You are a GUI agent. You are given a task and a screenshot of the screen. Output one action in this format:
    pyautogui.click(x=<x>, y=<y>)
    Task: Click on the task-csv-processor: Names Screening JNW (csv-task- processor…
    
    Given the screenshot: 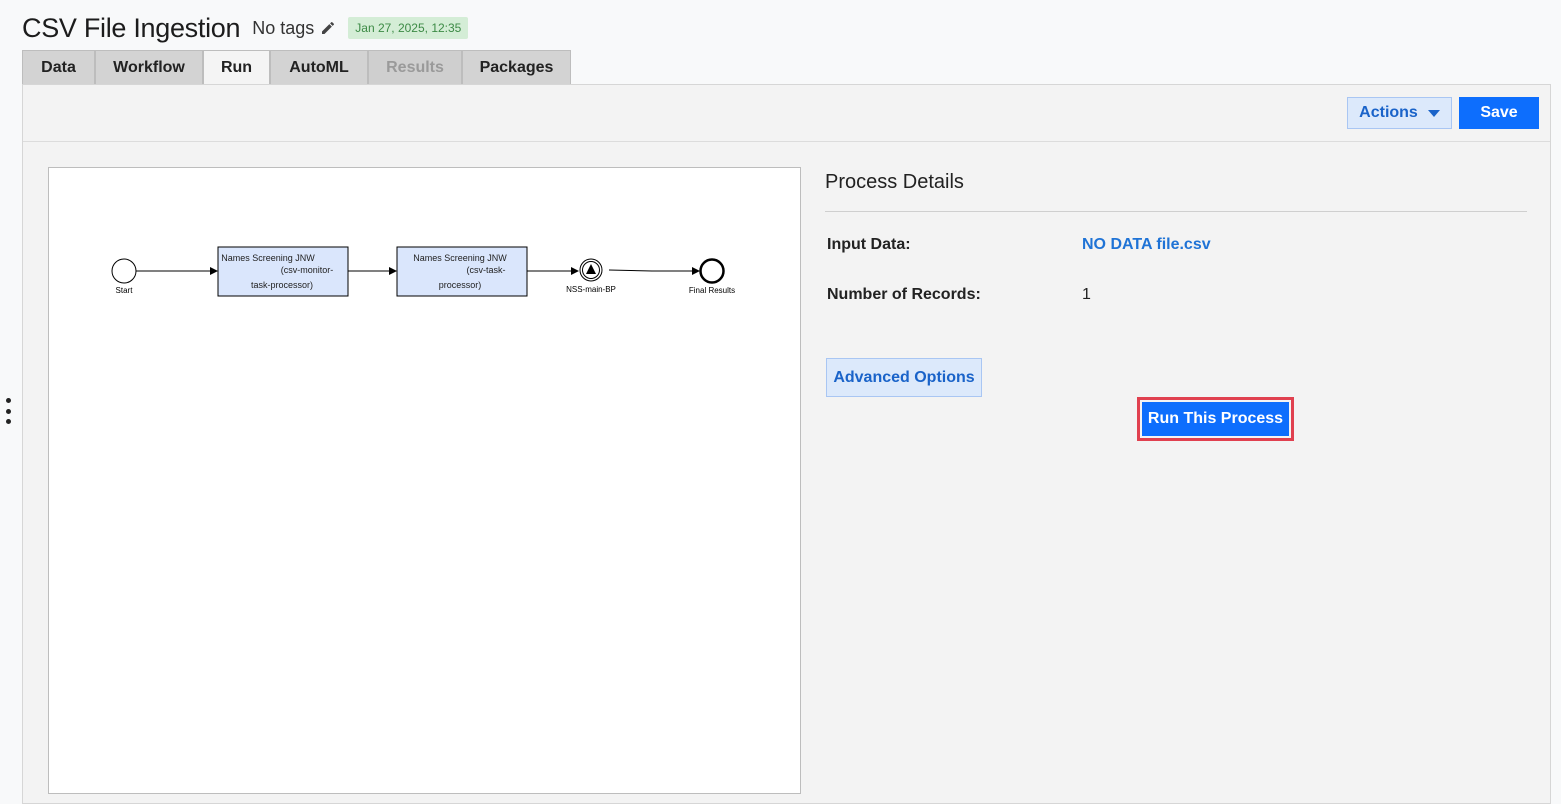 What is the action you would take?
    pyautogui.click(x=462, y=271)
    